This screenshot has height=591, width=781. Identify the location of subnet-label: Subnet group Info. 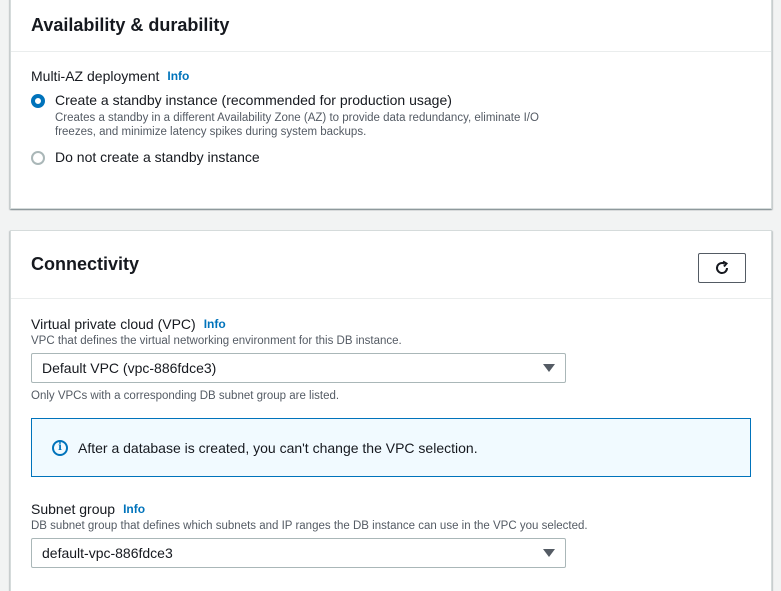
(391, 509).